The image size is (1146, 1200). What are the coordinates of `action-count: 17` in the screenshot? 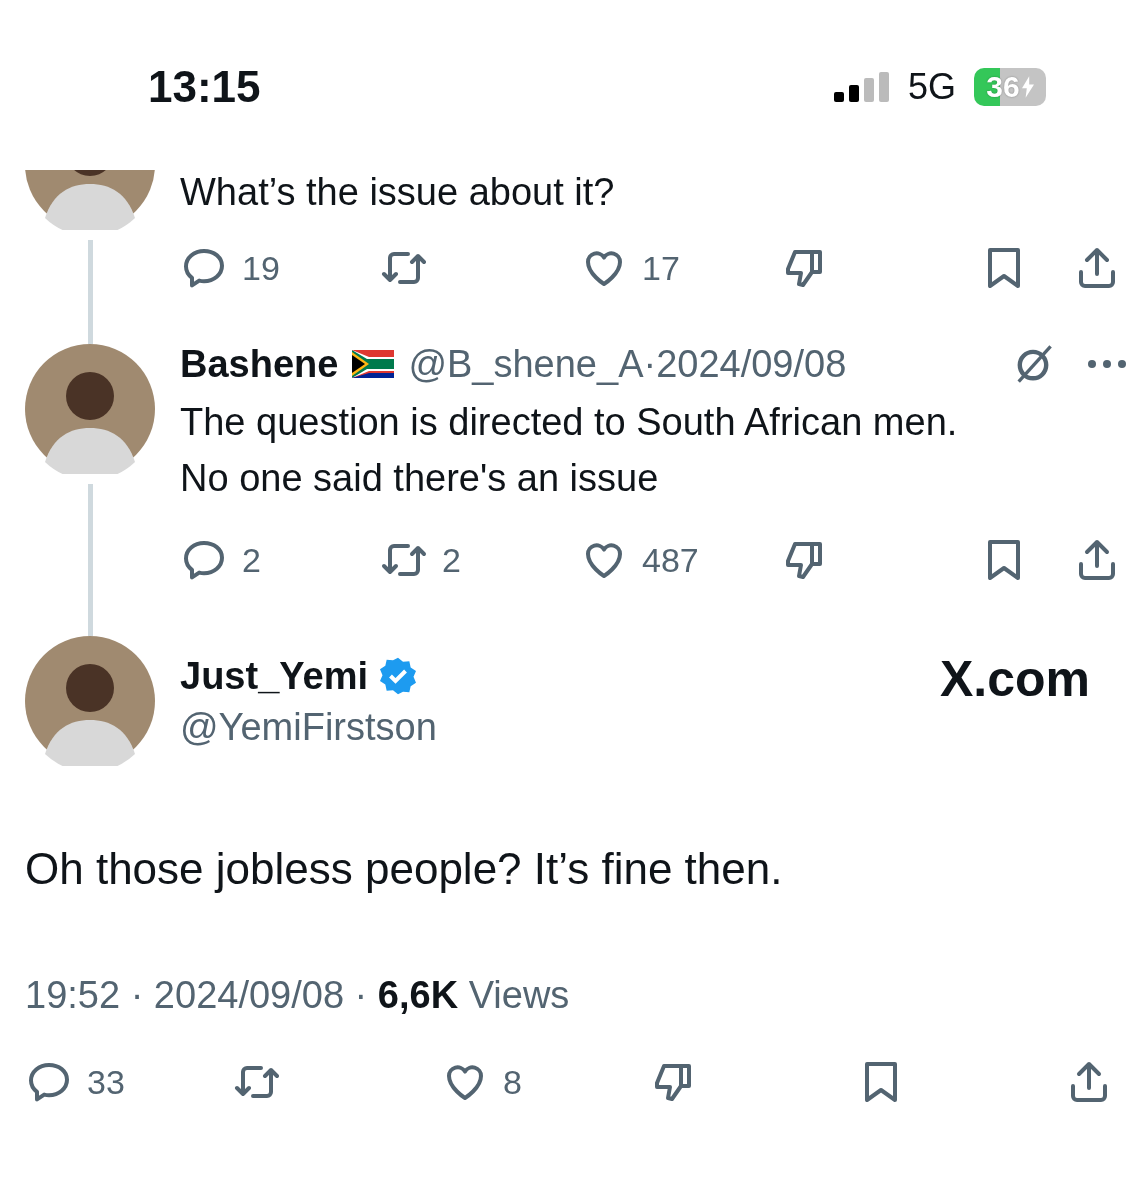 It's located at (661, 268).